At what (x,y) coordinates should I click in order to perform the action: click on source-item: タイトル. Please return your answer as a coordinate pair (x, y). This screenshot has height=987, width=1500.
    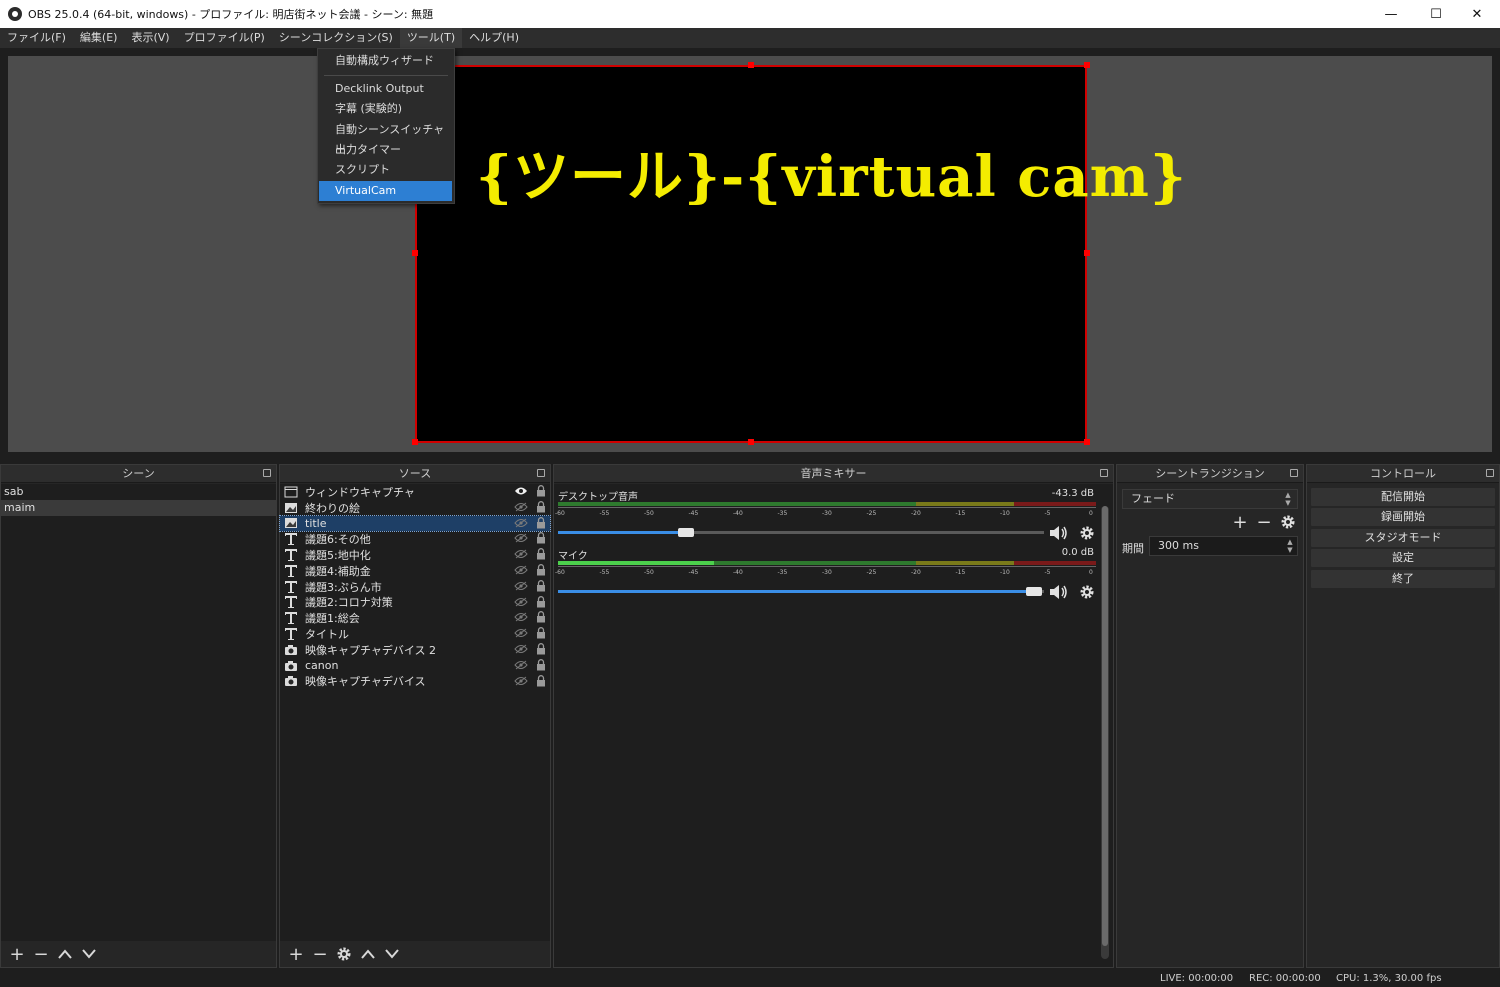
    Looking at the image, I should click on (415, 634).